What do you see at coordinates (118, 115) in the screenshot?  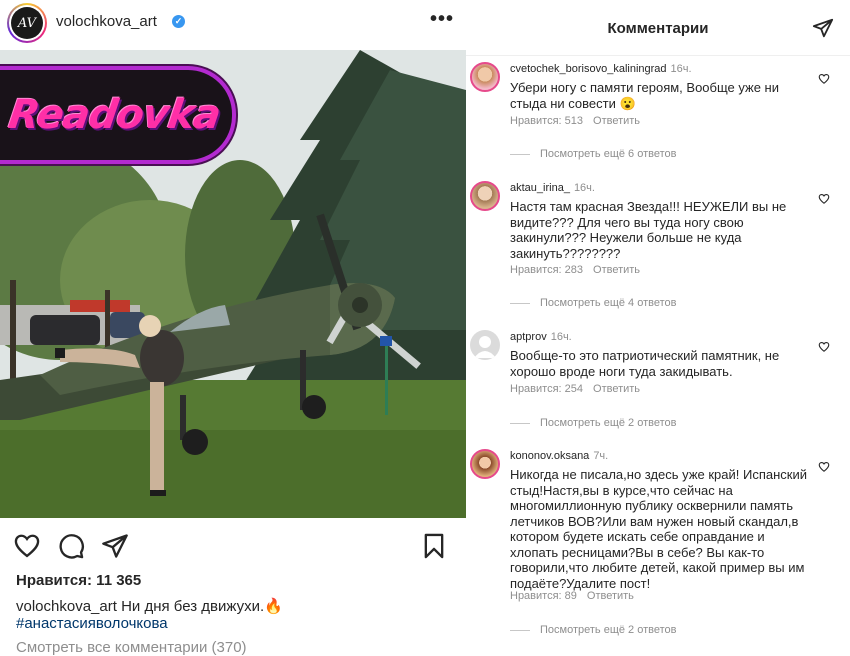 I see `readovka-logo: Readovka` at bounding box center [118, 115].